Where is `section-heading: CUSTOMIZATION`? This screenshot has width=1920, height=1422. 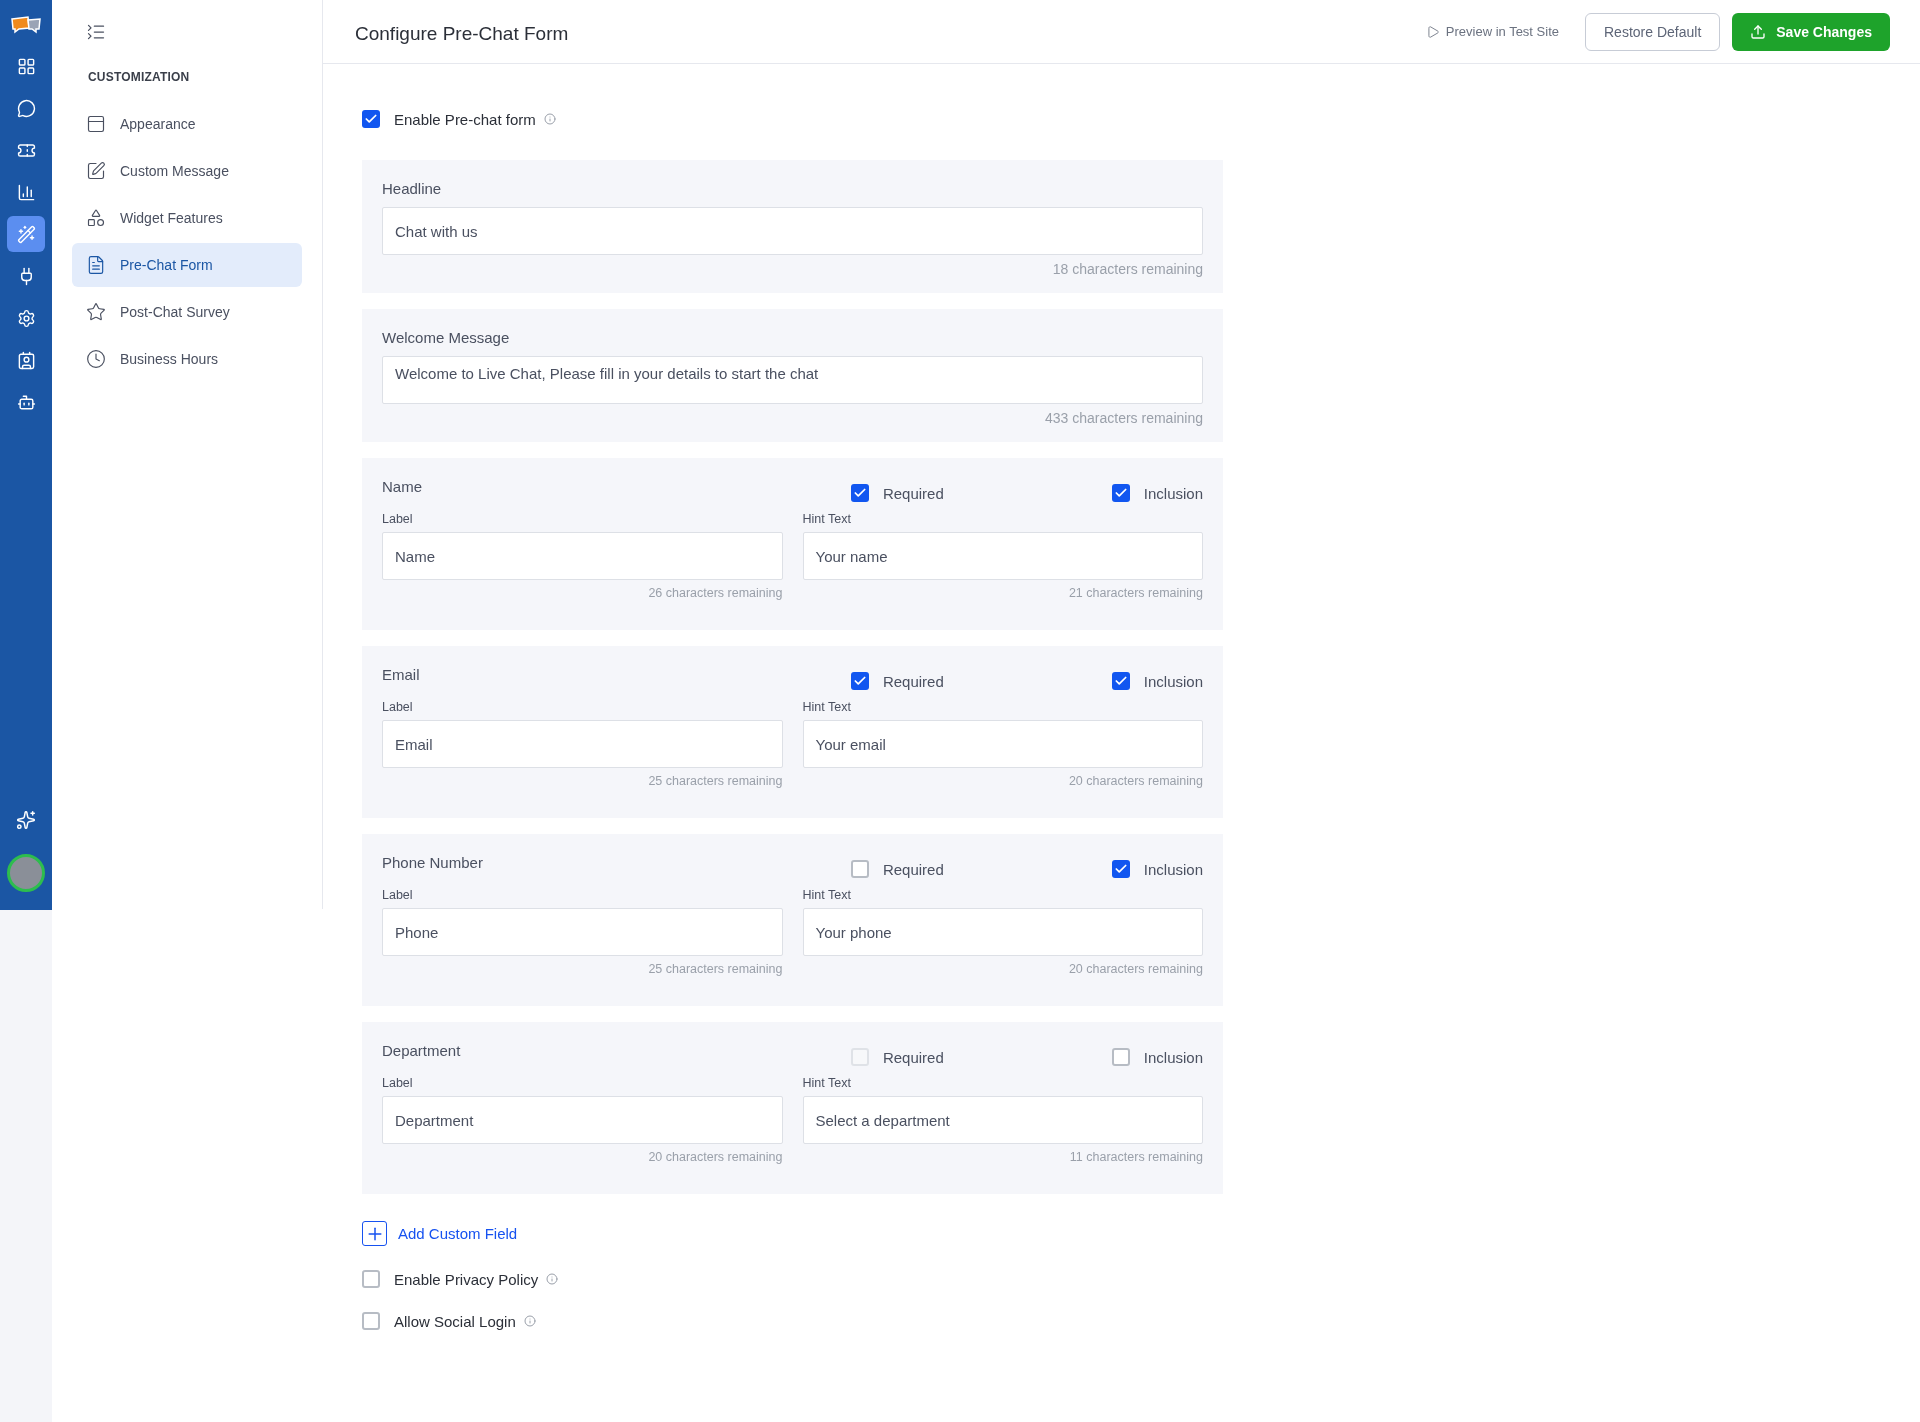 section-heading: CUSTOMIZATION is located at coordinates (139, 77).